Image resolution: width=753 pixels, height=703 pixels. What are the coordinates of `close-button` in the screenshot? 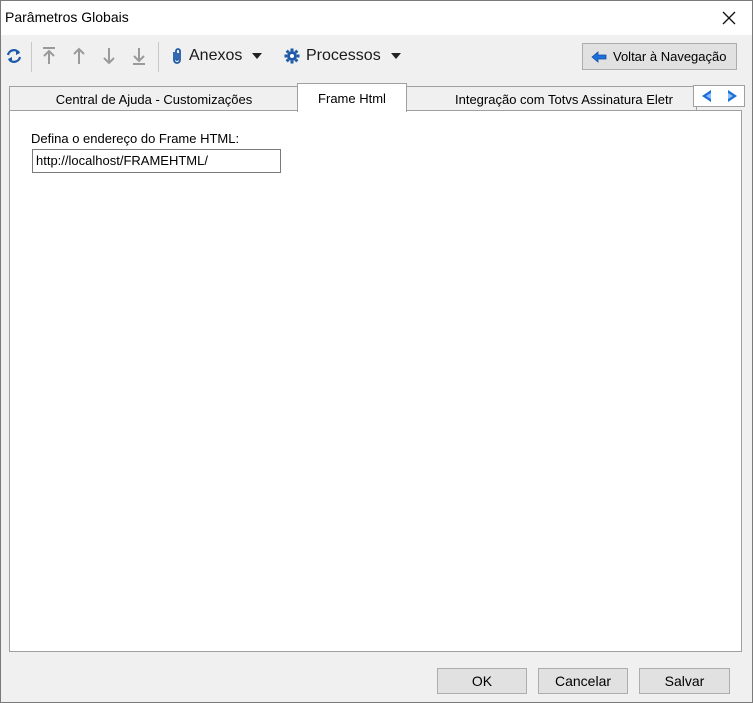 It's located at (729, 18).